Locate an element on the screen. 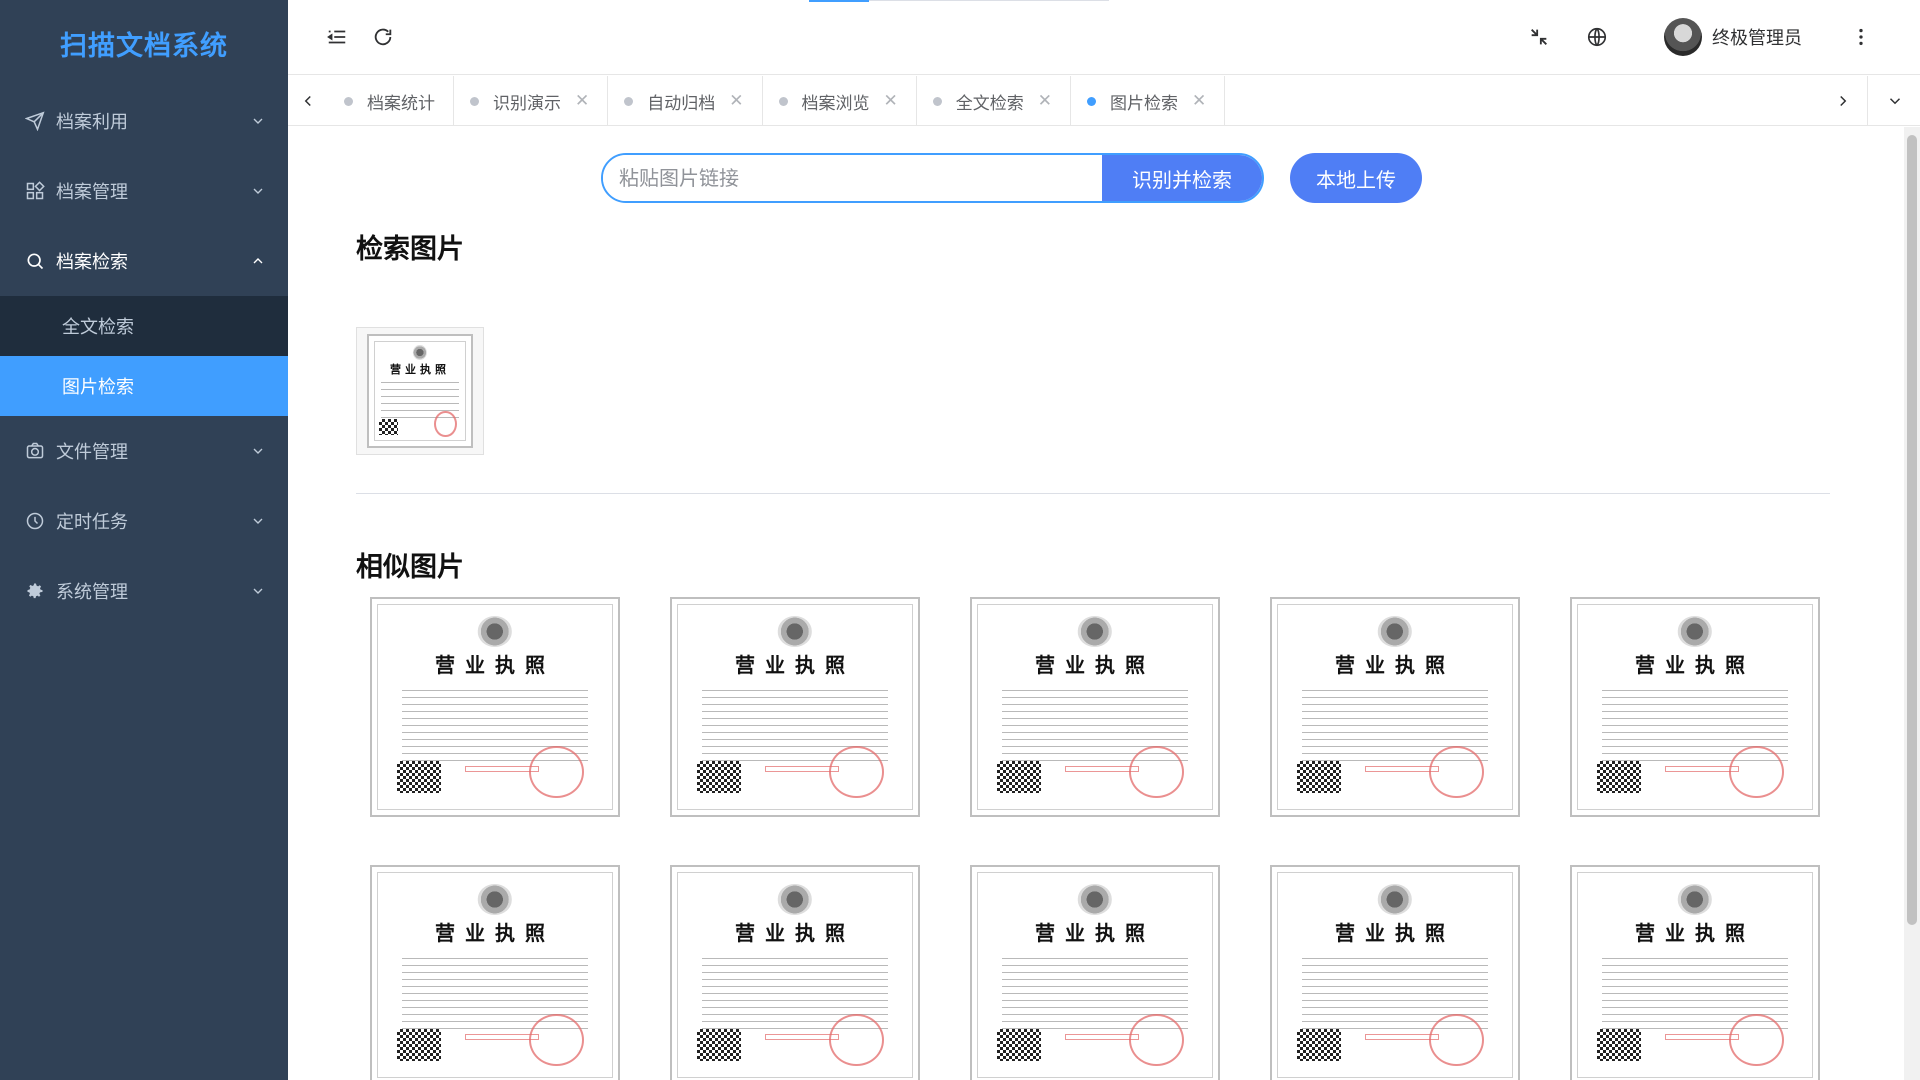 This screenshot has width=1920, height=1080. recognize-search-button: 识别并检索 is located at coordinates (1182, 178).